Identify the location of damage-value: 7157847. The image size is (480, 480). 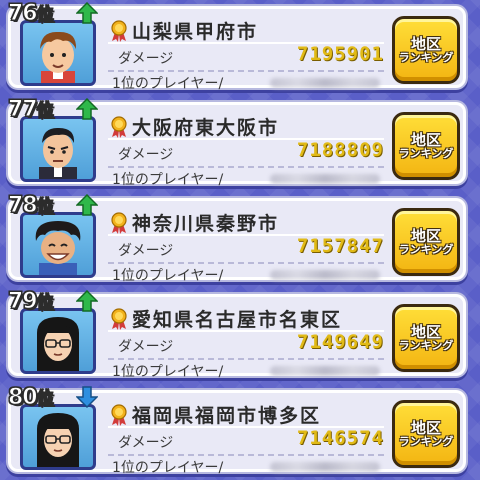
(340, 246).